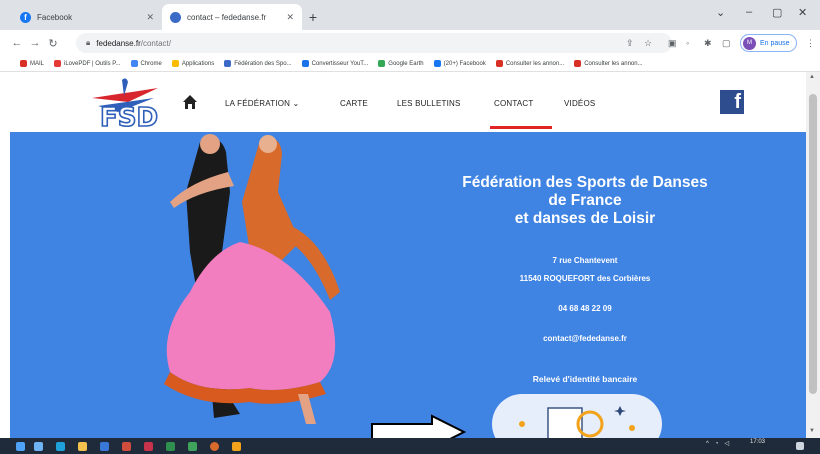 Image resolution: width=820 pixels, height=454 pixels. Describe the element at coordinates (429, 103) in the screenshot. I see `nav-bulletins: LES BULLETINS` at that location.